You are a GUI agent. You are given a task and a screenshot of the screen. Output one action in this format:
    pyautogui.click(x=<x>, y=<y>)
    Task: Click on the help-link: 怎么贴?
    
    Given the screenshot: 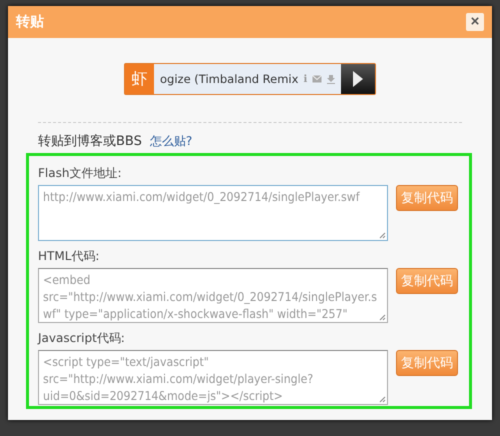 What is the action you would take?
    pyautogui.click(x=171, y=141)
    